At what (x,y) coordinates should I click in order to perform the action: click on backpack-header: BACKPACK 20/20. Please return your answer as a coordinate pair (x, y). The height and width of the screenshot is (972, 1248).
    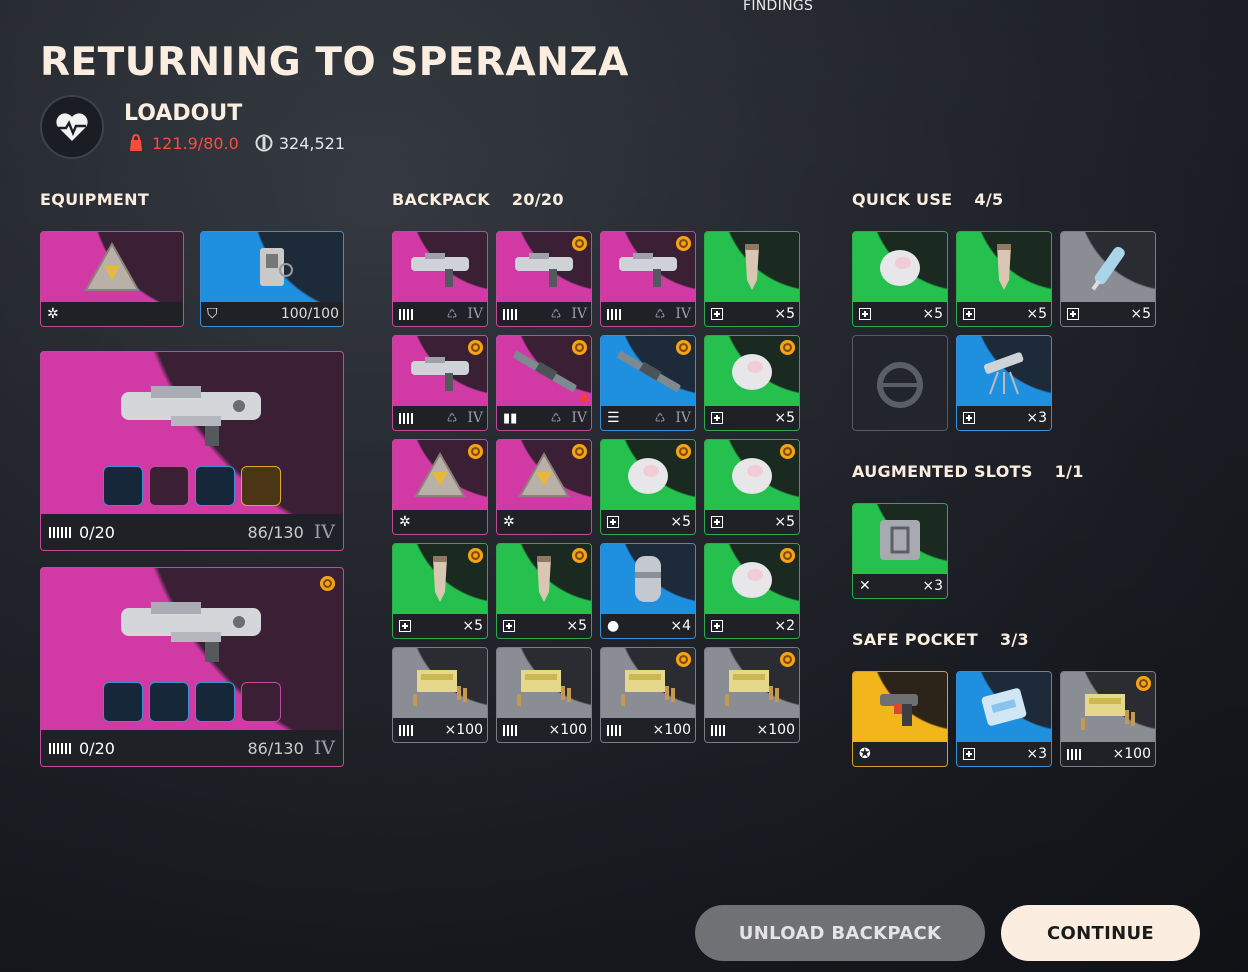
    Looking at the image, I should click on (478, 199).